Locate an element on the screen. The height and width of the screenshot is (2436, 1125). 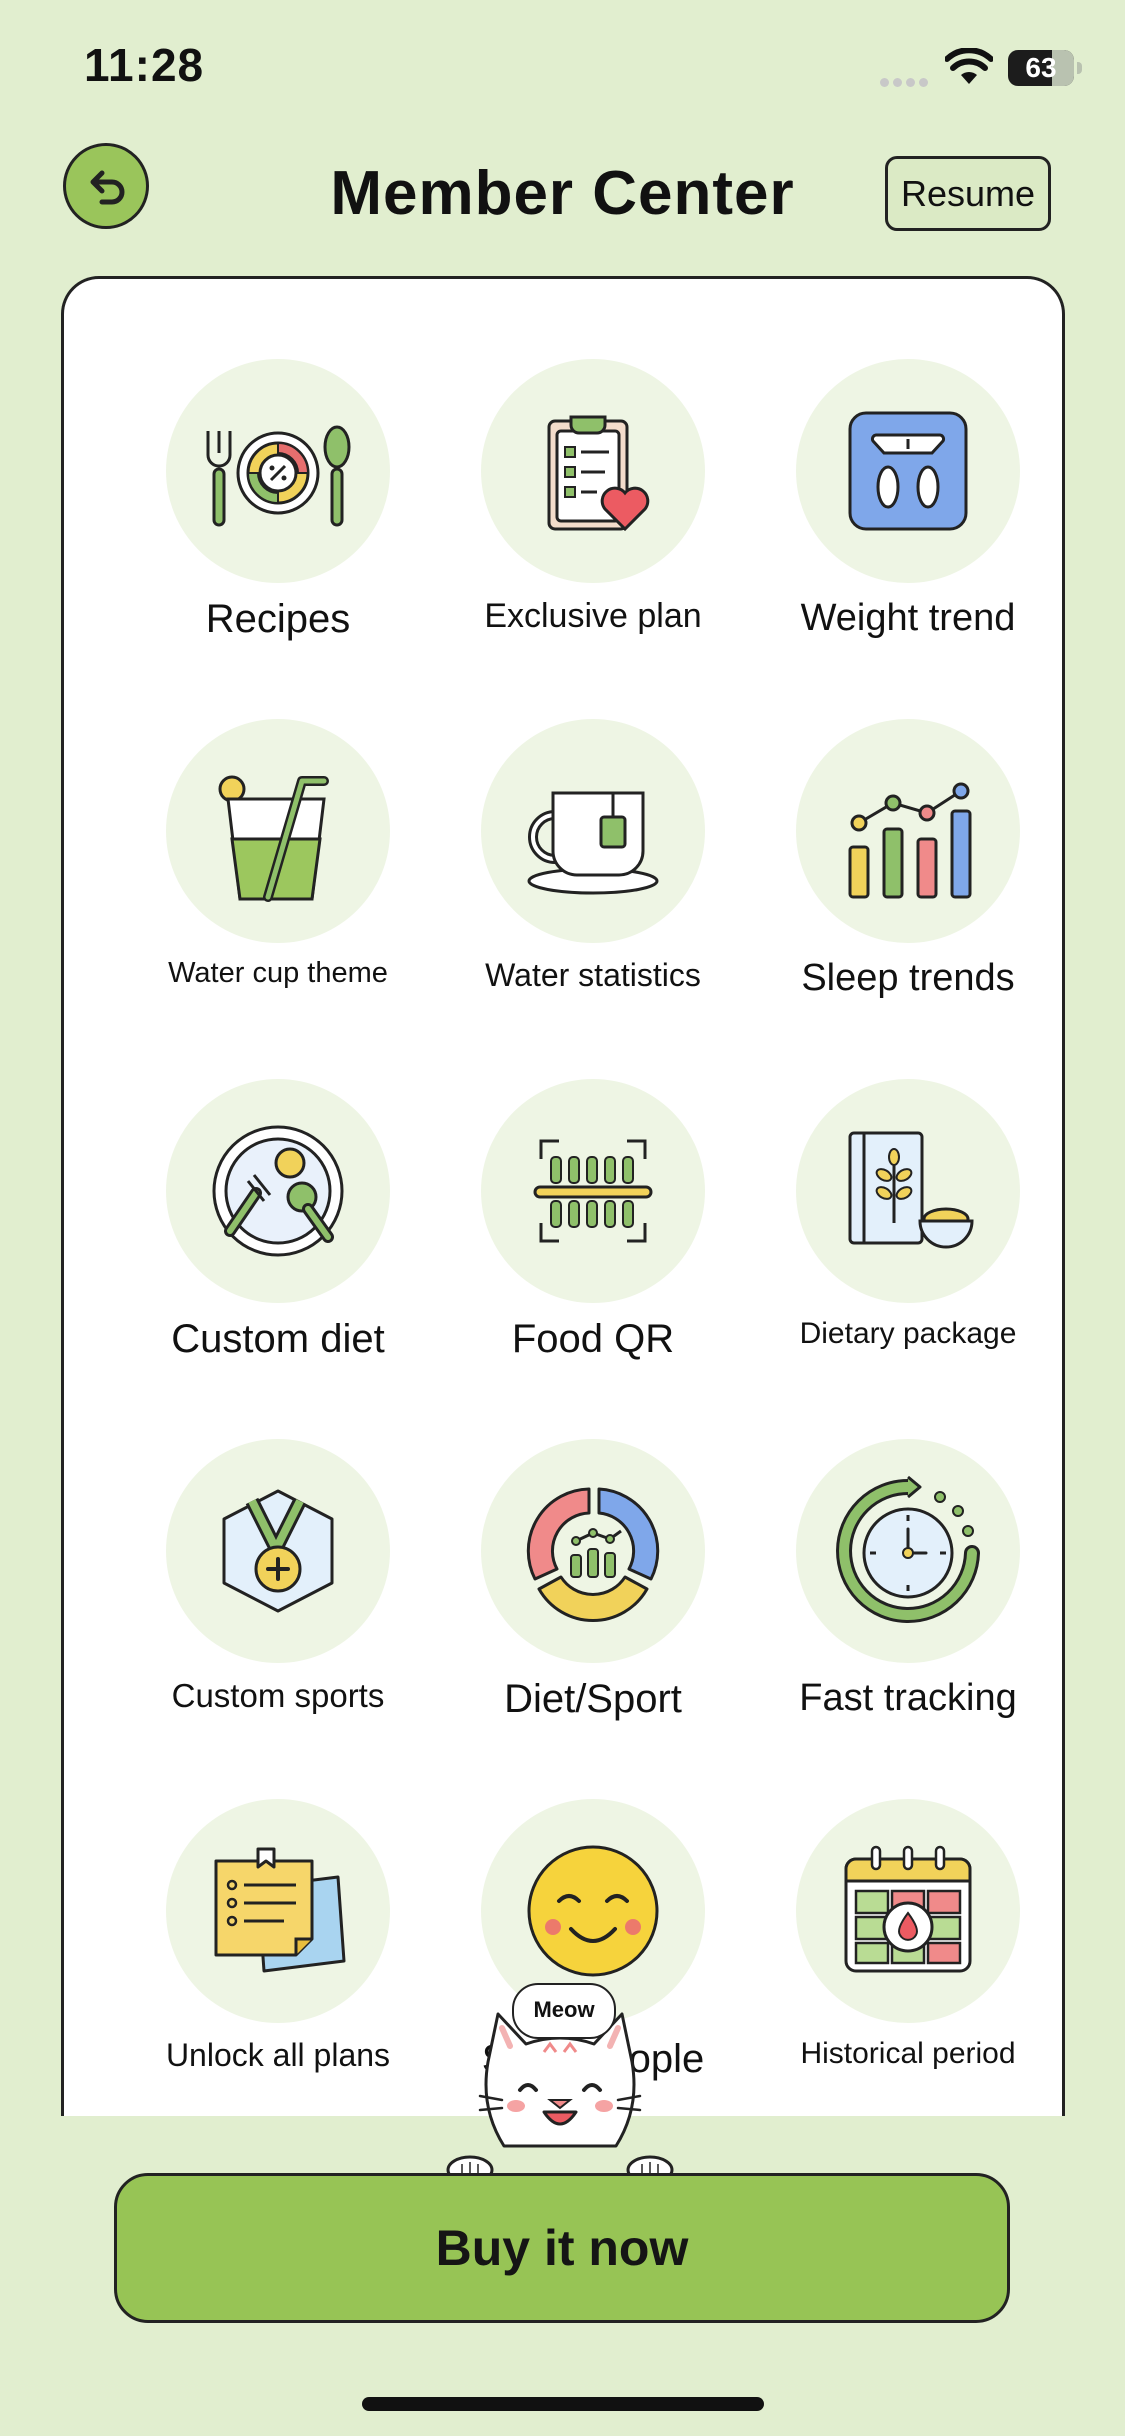
feature-weight-trend: Weight trend is located at coordinates (906, 519).